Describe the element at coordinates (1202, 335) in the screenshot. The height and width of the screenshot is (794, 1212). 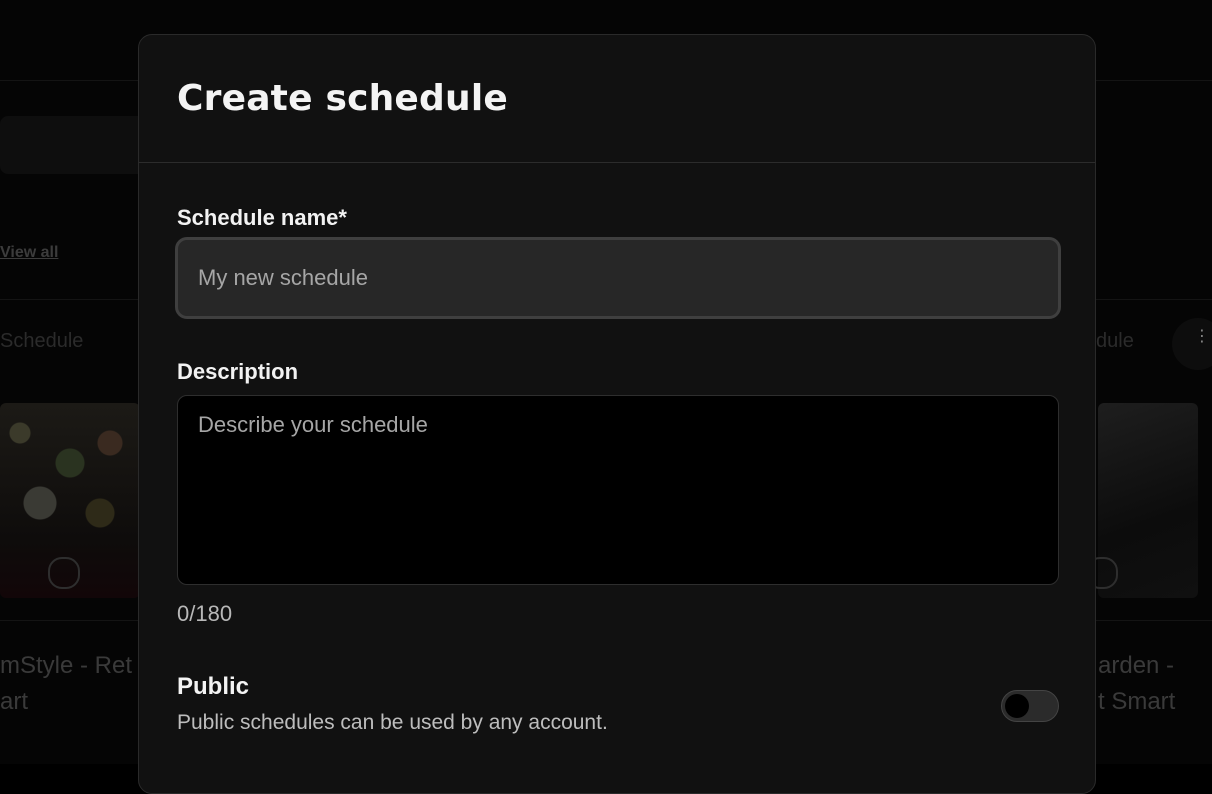
I see `more-vertical-icon: ⋮` at that location.